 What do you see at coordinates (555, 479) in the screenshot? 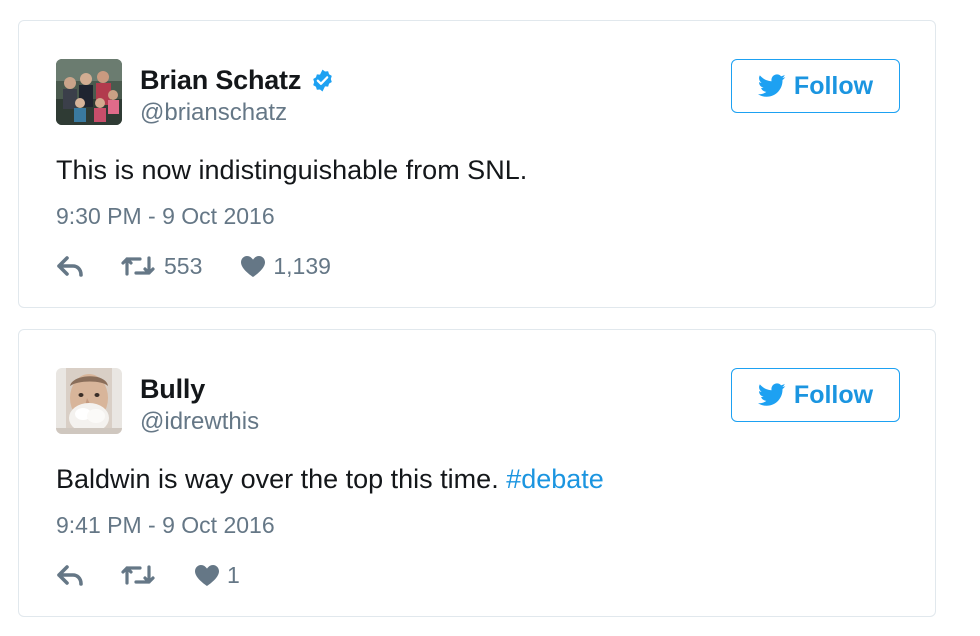
I see `hashtag-link: #debate` at bounding box center [555, 479].